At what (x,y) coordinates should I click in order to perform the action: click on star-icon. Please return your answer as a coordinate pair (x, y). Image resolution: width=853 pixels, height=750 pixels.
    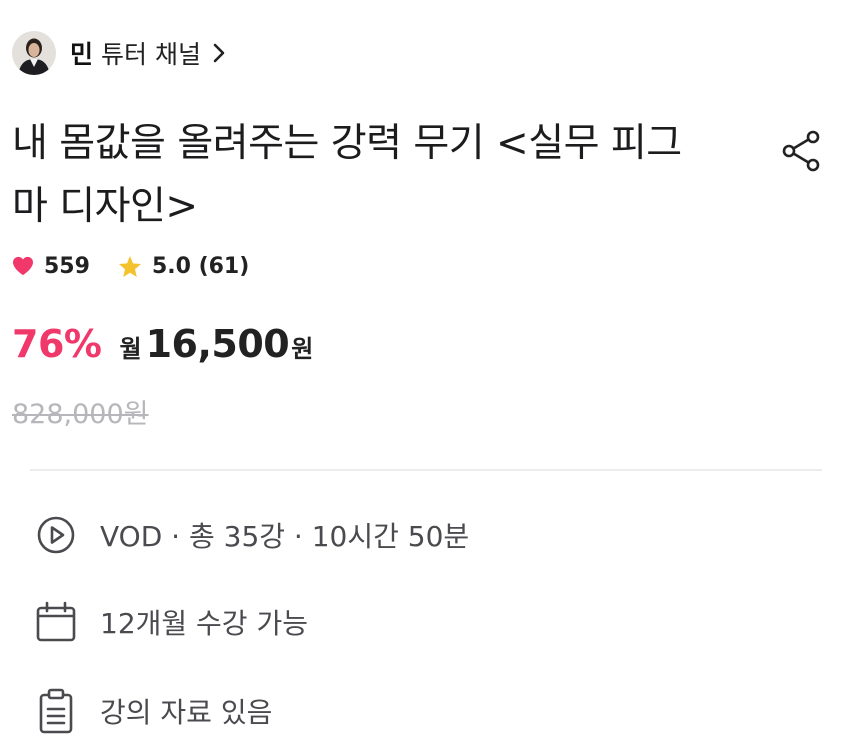
    Looking at the image, I should click on (129, 266).